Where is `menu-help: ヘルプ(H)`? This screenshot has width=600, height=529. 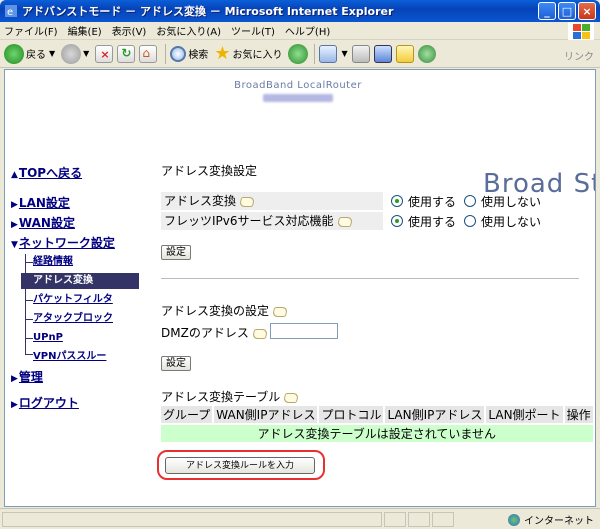
menu-help: ヘルプ(H) is located at coordinates (307, 30).